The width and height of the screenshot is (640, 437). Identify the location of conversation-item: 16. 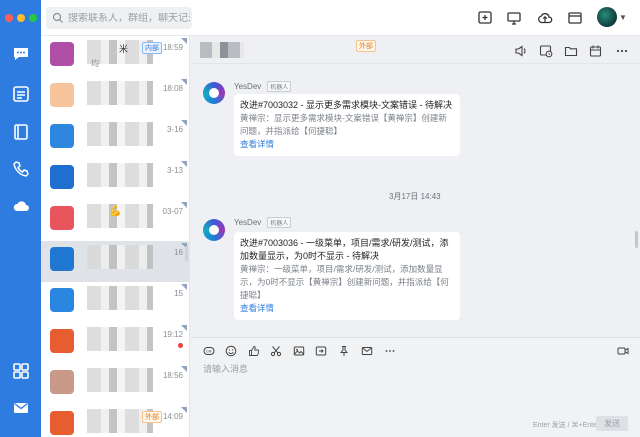
(115, 261).